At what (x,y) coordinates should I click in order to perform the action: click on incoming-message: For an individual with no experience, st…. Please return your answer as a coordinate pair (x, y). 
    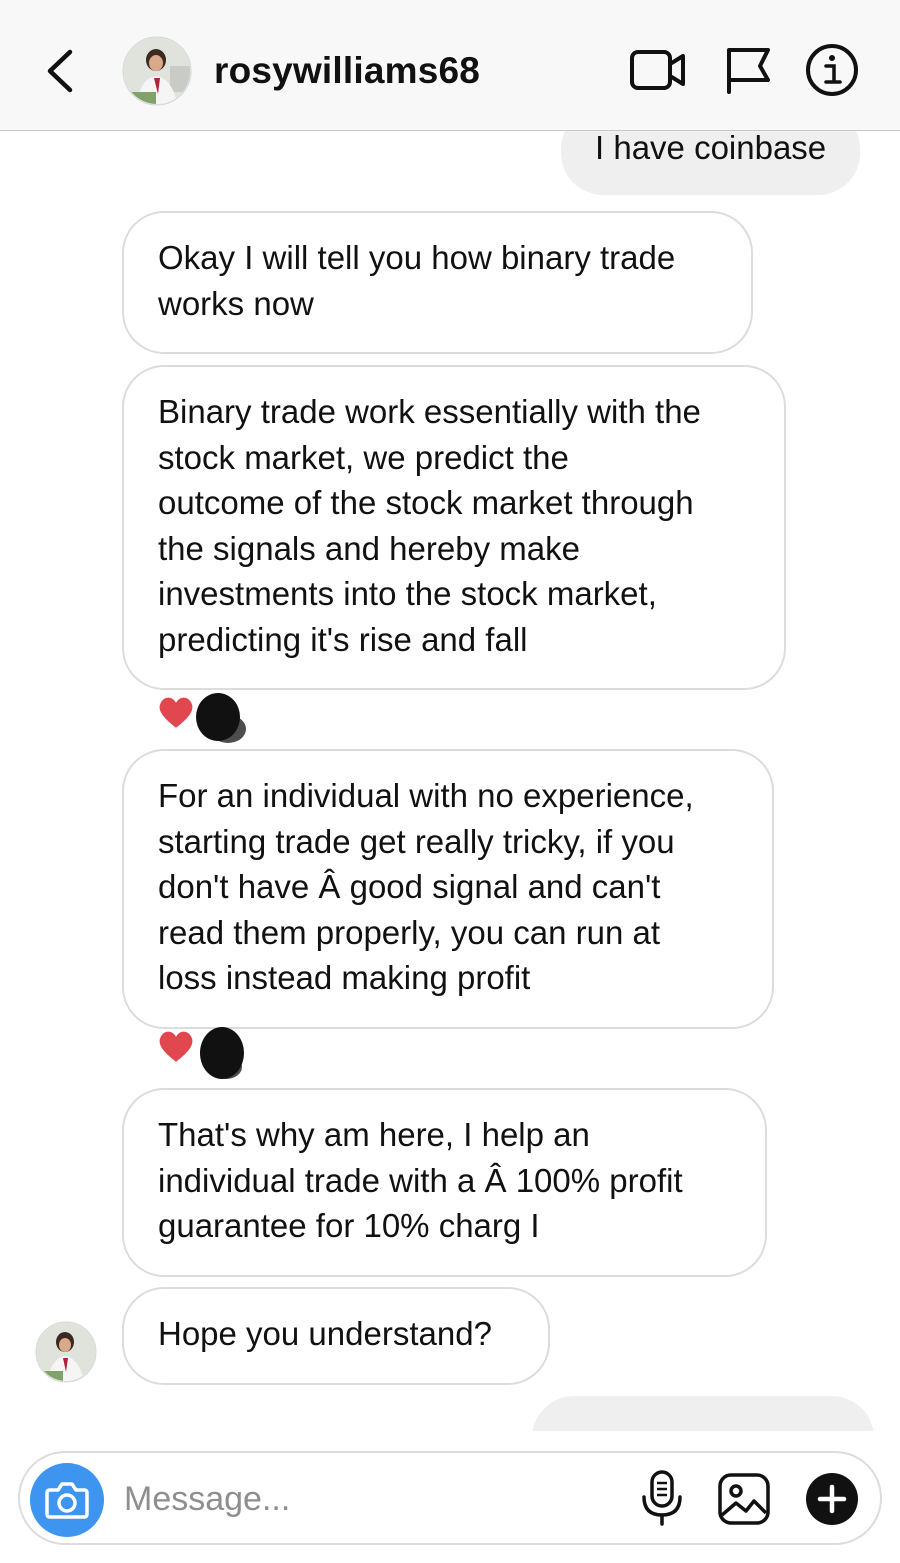
    Looking at the image, I should click on (448, 889).